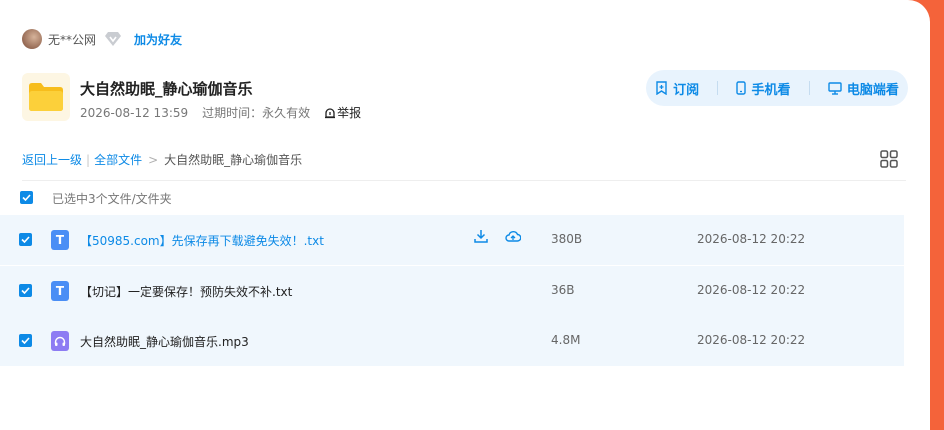 This screenshot has height=430, width=944. What do you see at coordinates (118, 159) in the screenshot?
I see `all-files-link: 全部文件` at bounding box center [118, 159].